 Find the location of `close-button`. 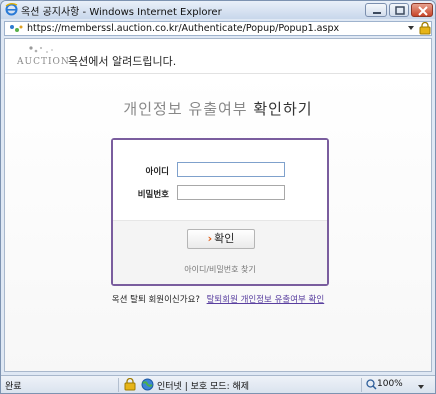

close-button is located at coordinates (422, 10).